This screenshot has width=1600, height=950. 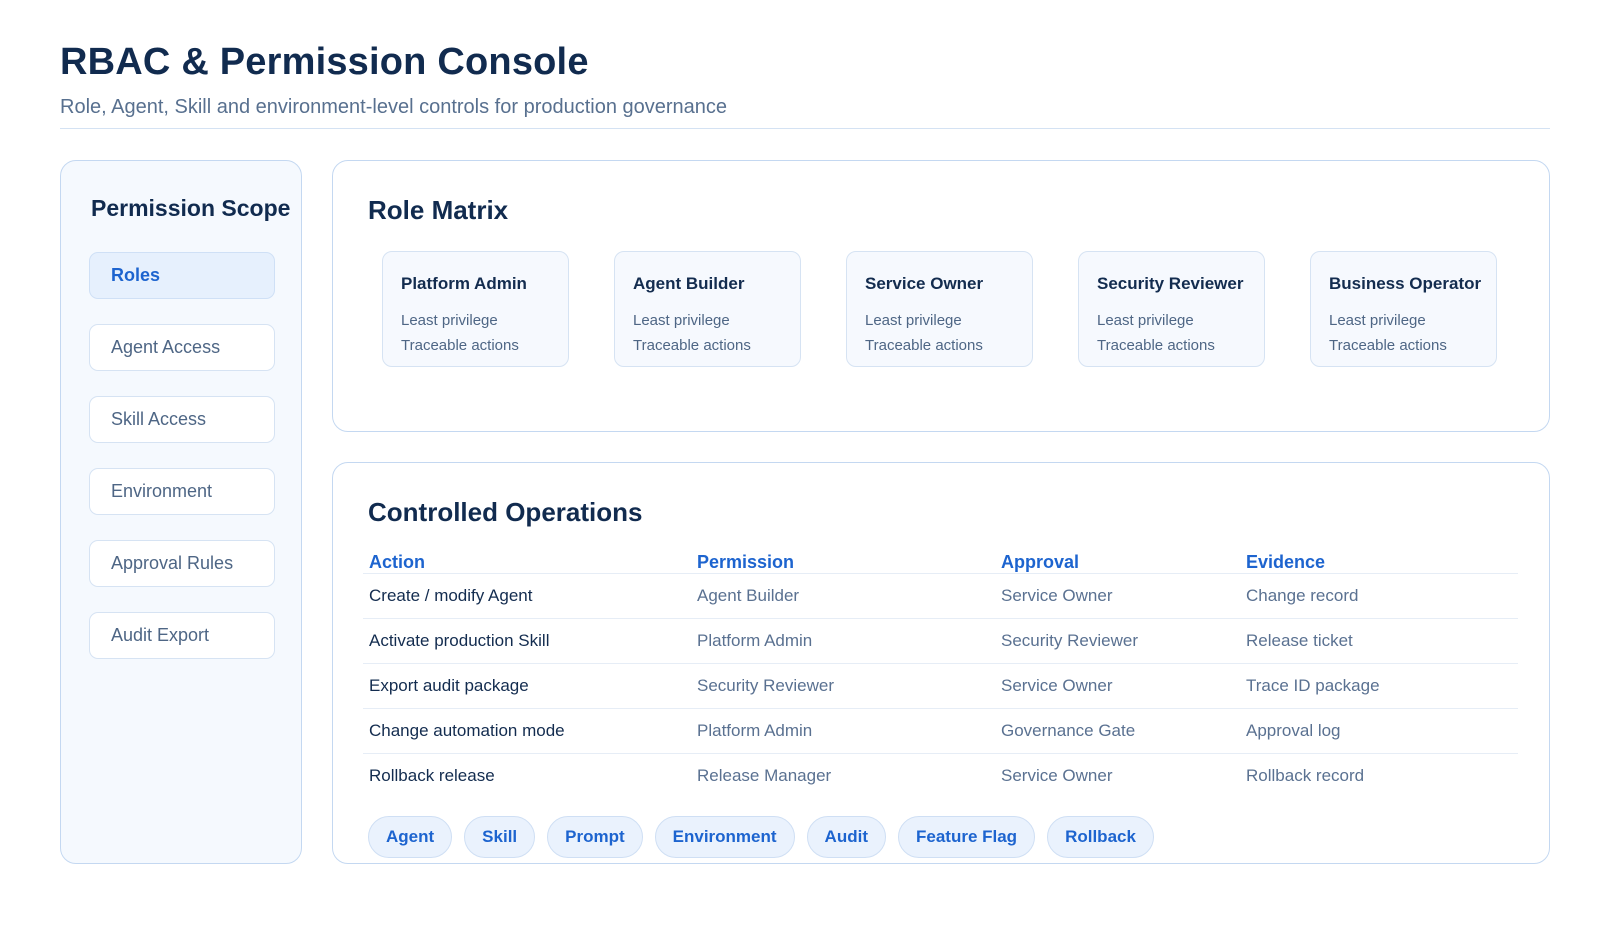 I want to click on column-header-permission: Permission, so click(x=843, y=562).